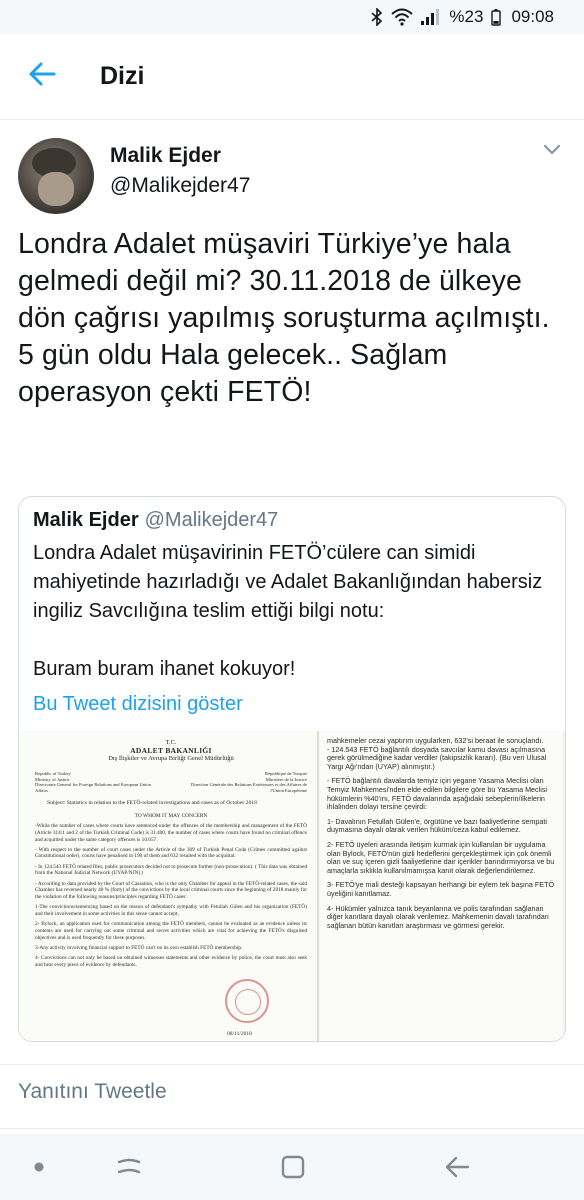 The image size is (584, 1200). Describe the element at coordinates (56, 176) in the screenshot. I see `avatar` at that location.